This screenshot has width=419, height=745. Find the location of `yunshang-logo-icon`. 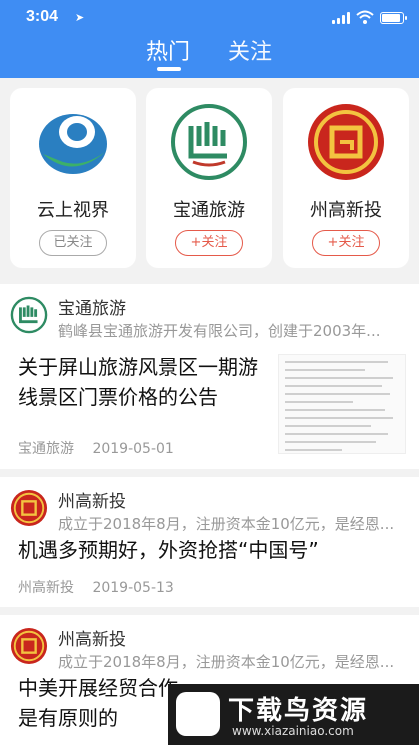

yunshang-logo-icon is located at coordinates (73, 144).